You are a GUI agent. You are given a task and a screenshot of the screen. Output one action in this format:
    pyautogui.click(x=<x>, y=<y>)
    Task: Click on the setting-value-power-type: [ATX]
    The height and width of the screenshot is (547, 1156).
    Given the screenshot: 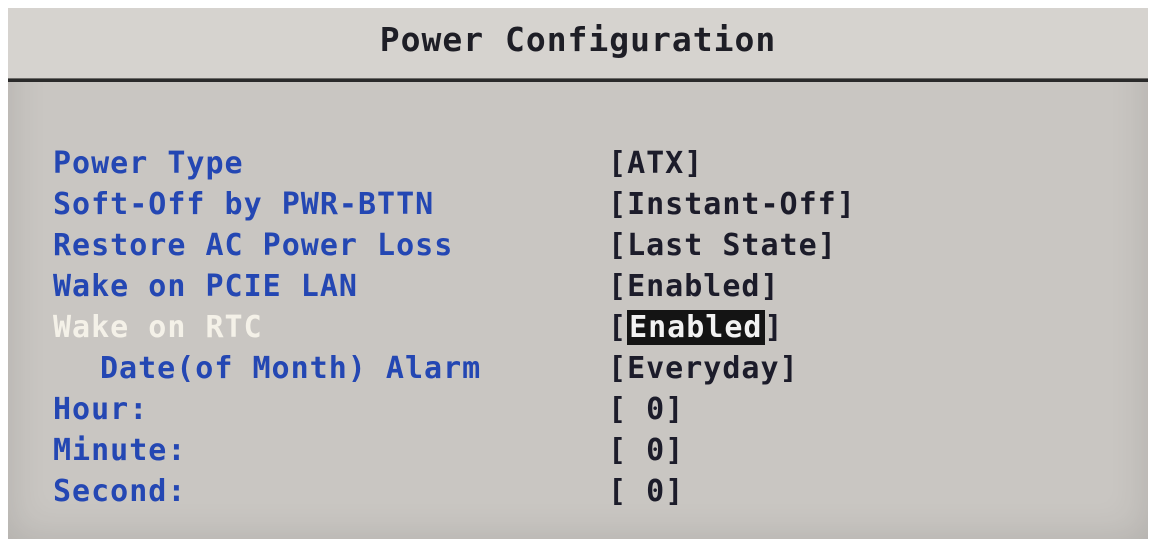 What is the action you would take?
    pyautogui.click(x=655, y=163)
    